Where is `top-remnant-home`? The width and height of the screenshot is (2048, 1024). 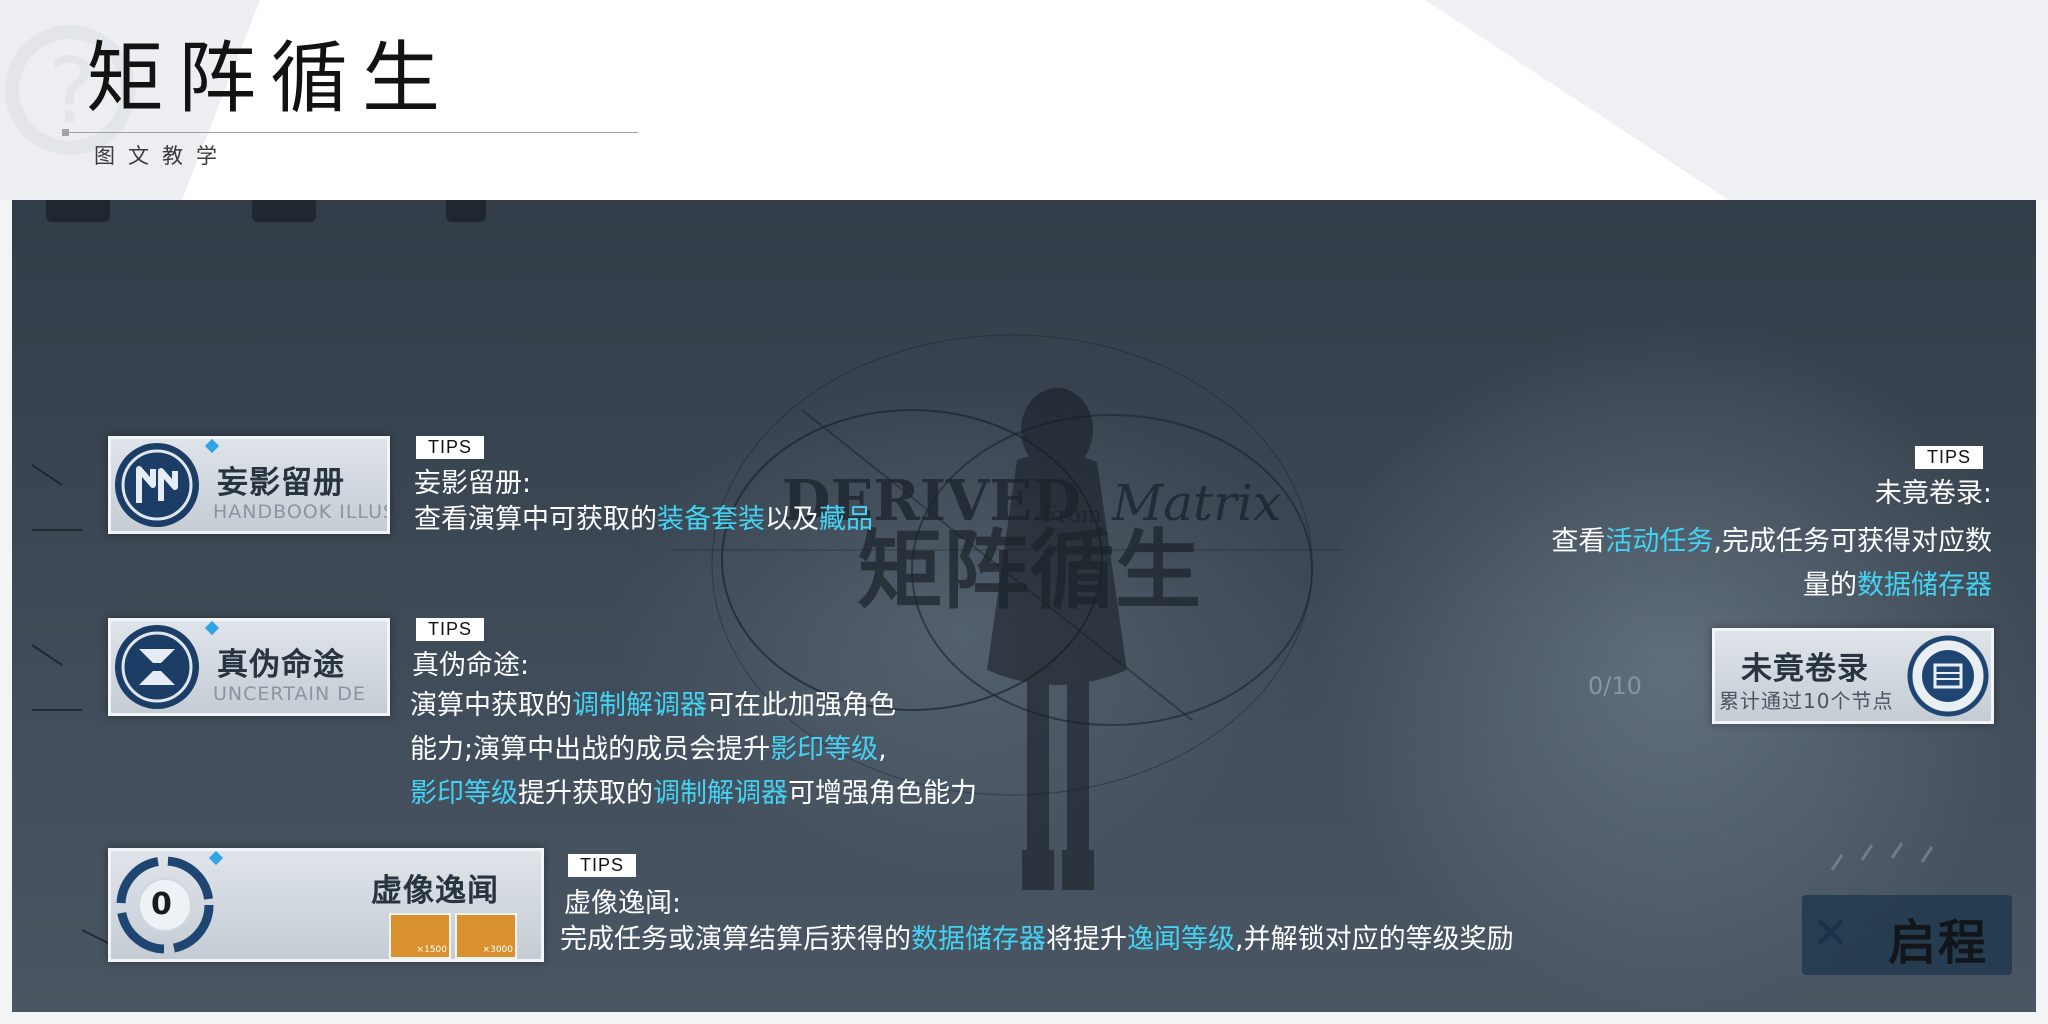
top-remnant-home is located at coordinates (284, 211).